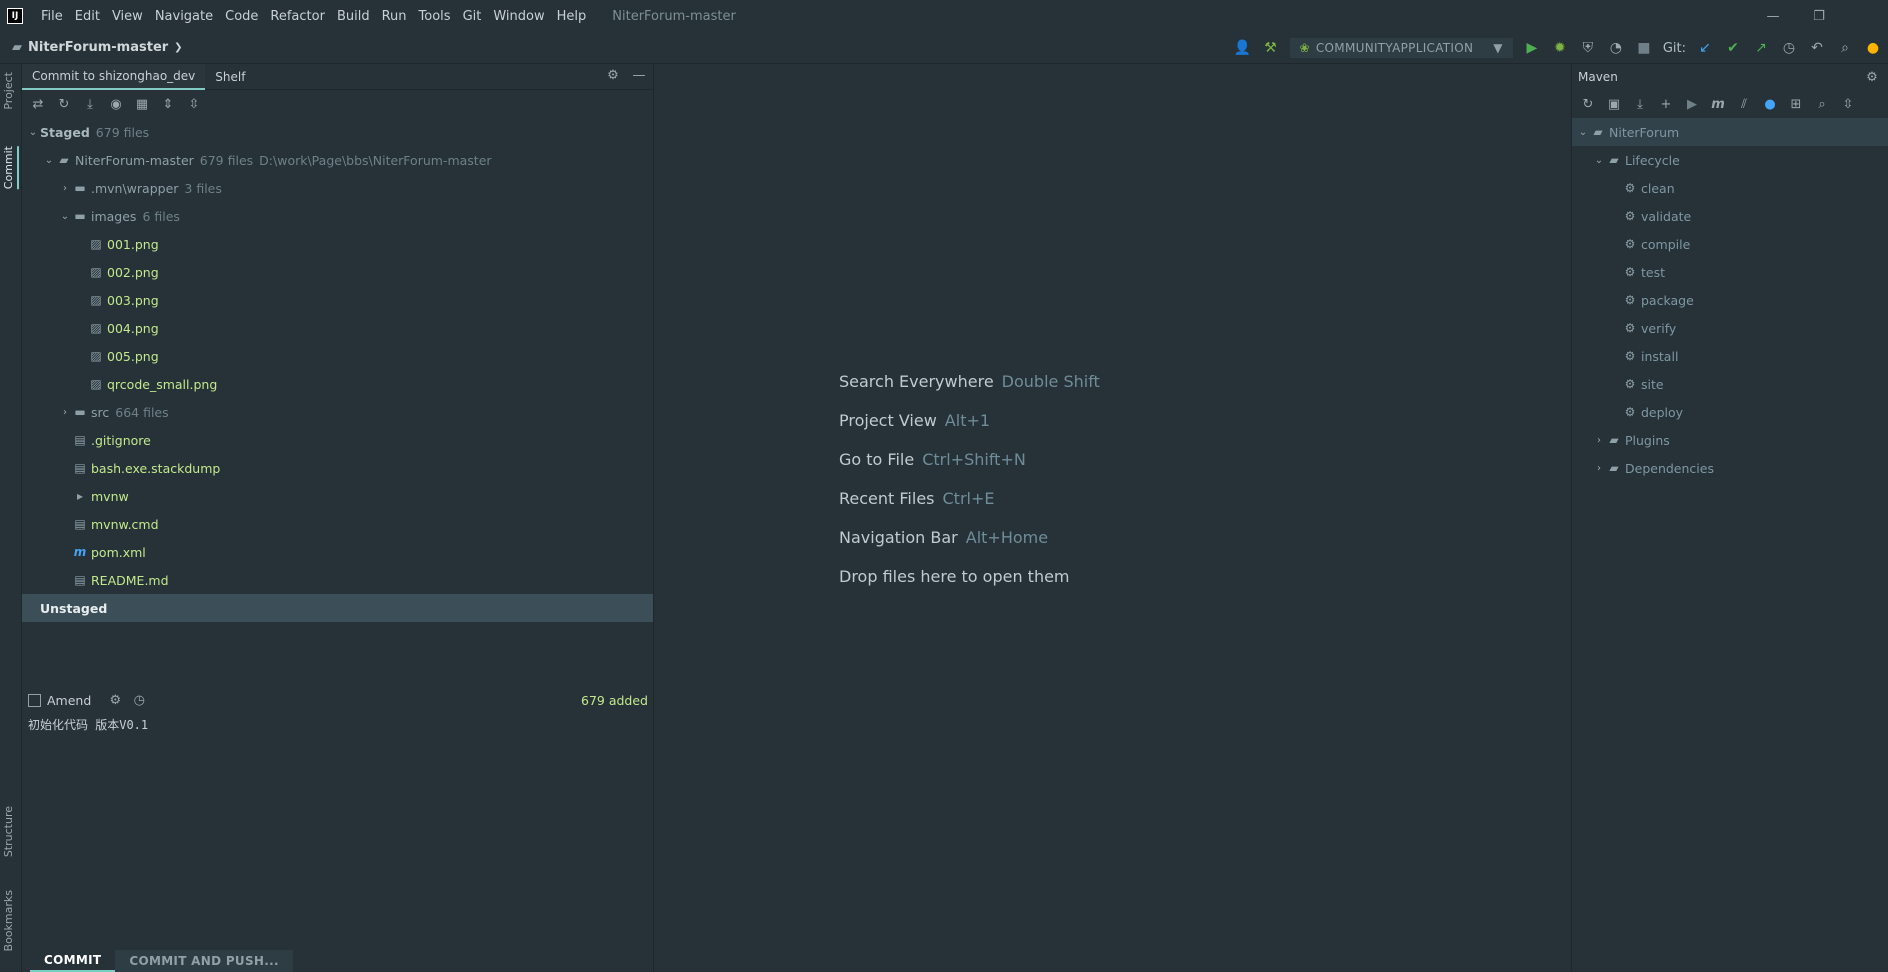 The image size is (1888, 972). Describe the element at coordinates (1614, 104) in the screenshot. I see `generate-sources-icon: ▣` at that location.